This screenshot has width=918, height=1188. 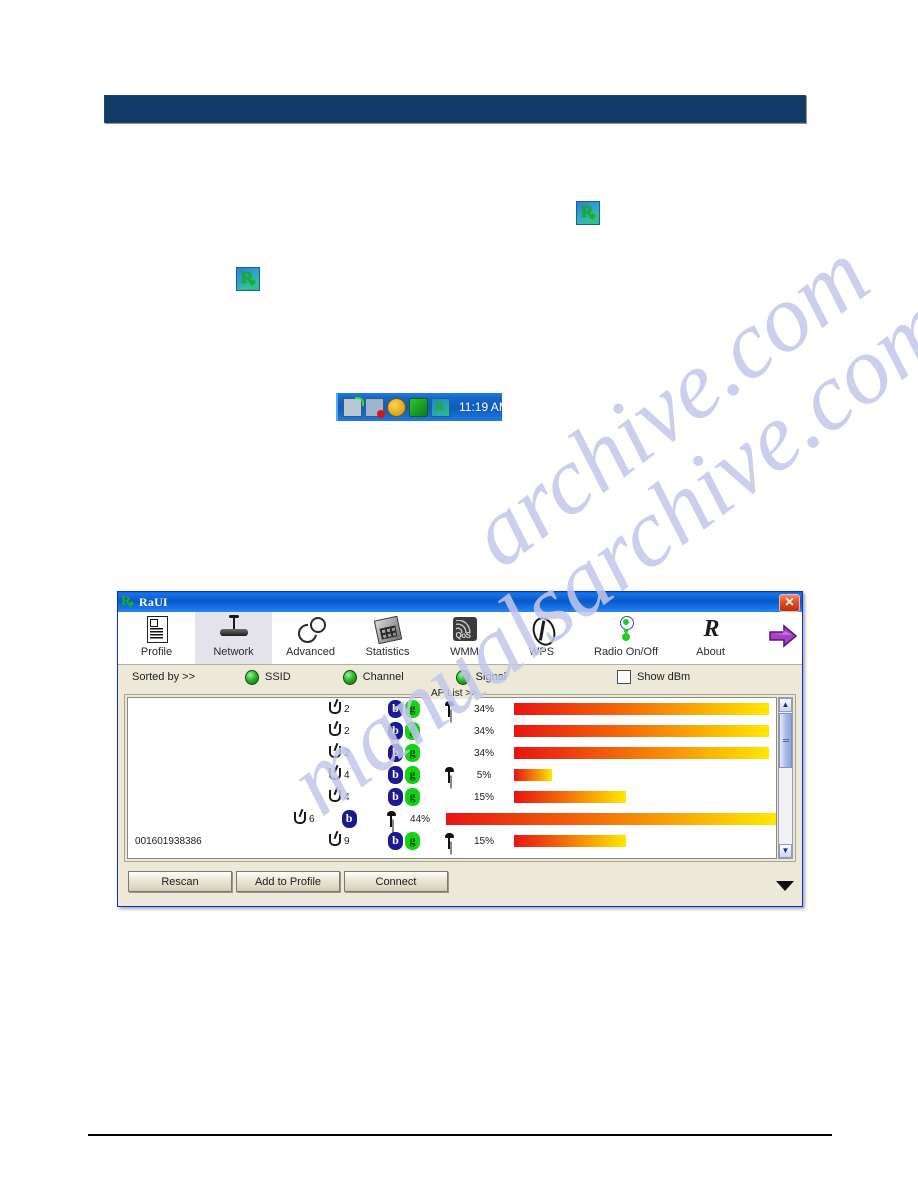 What do you see at coordinates (480, 677) in the screenshot?
I see `sort-option-signal: Signal` at bounding box center [480, 677].